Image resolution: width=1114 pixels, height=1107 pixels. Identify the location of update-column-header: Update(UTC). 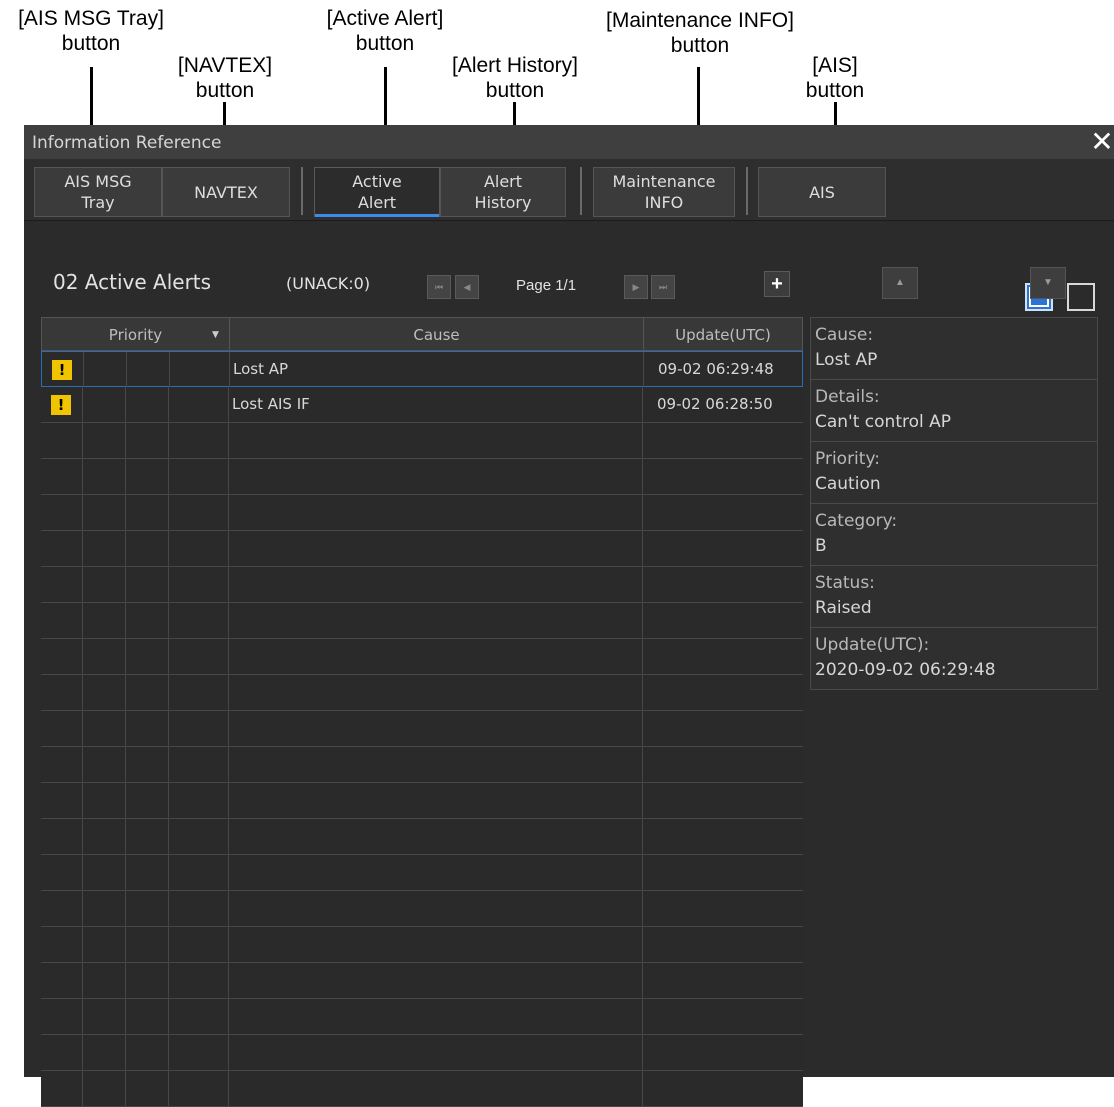
(723, 335).